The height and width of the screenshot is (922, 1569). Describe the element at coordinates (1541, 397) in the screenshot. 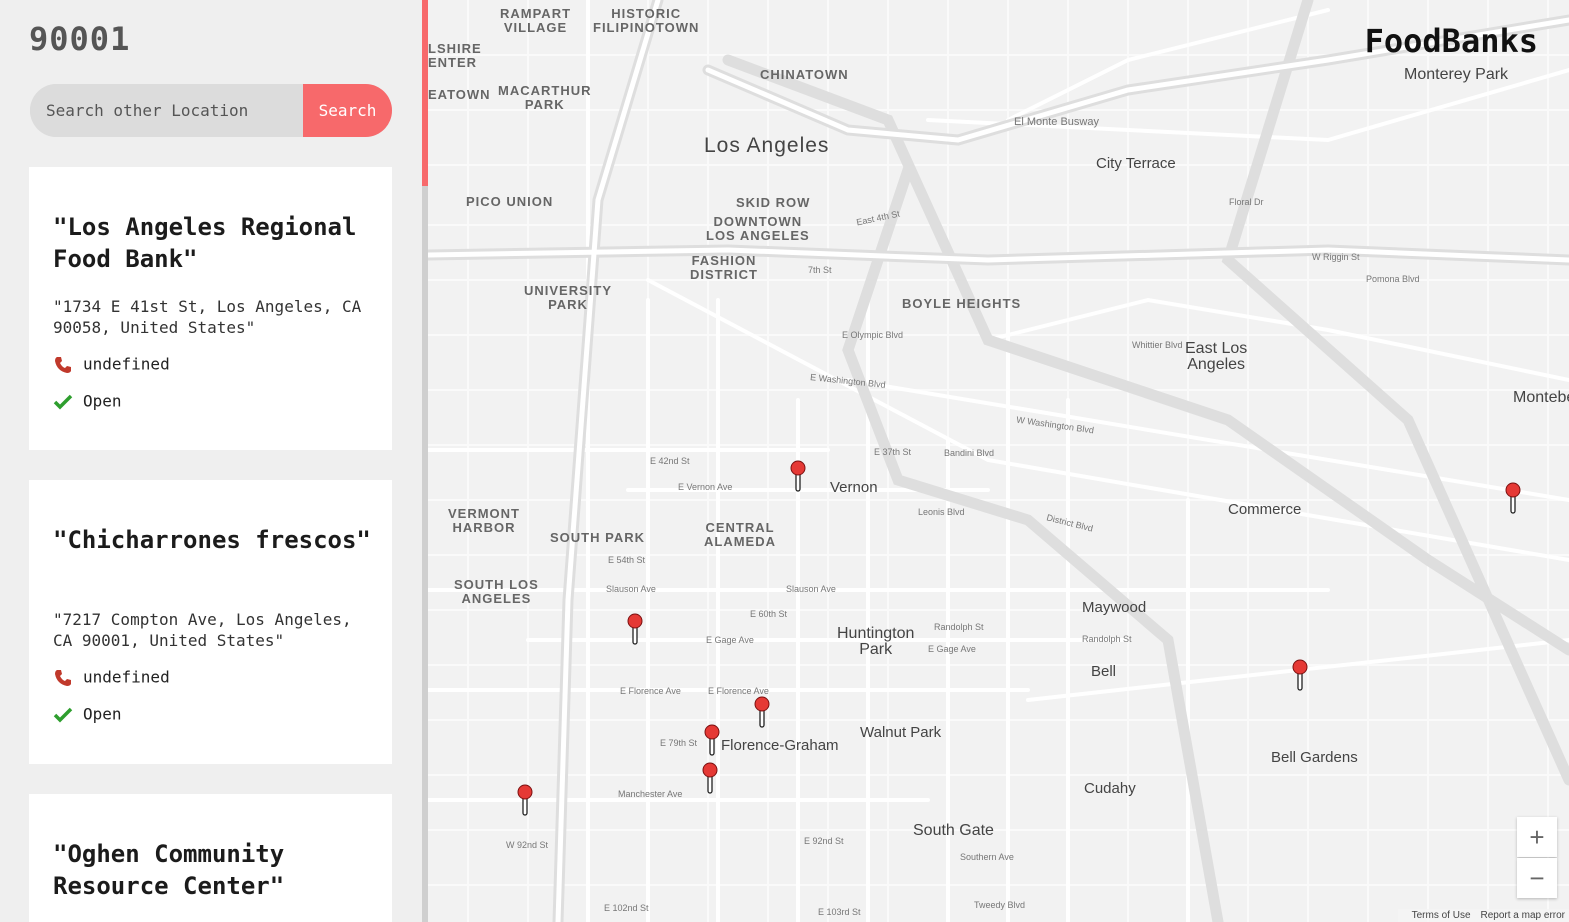

I see `map-label: Montebello` at that location.